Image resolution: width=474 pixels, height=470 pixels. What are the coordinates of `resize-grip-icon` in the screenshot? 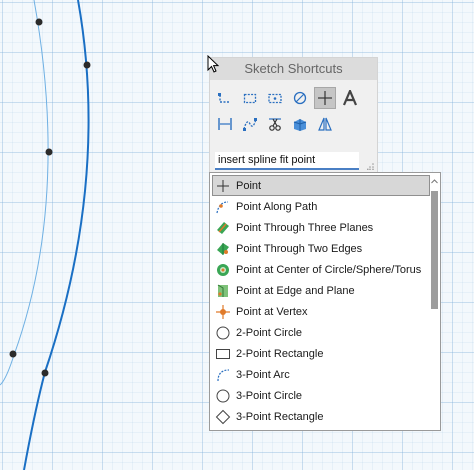 It's located at (370, 166).